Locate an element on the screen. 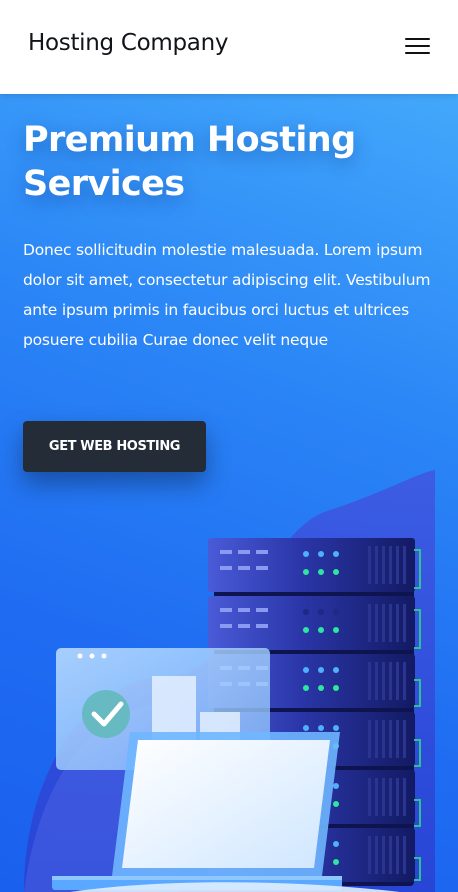  checkmark-circle is located at coordinates (106, 714).